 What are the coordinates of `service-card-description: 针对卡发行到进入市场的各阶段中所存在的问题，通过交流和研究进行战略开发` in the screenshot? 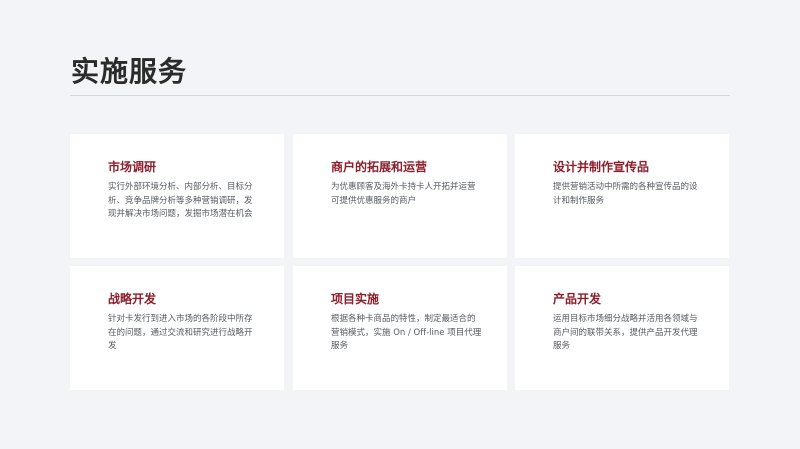 It's located at (180, 332).